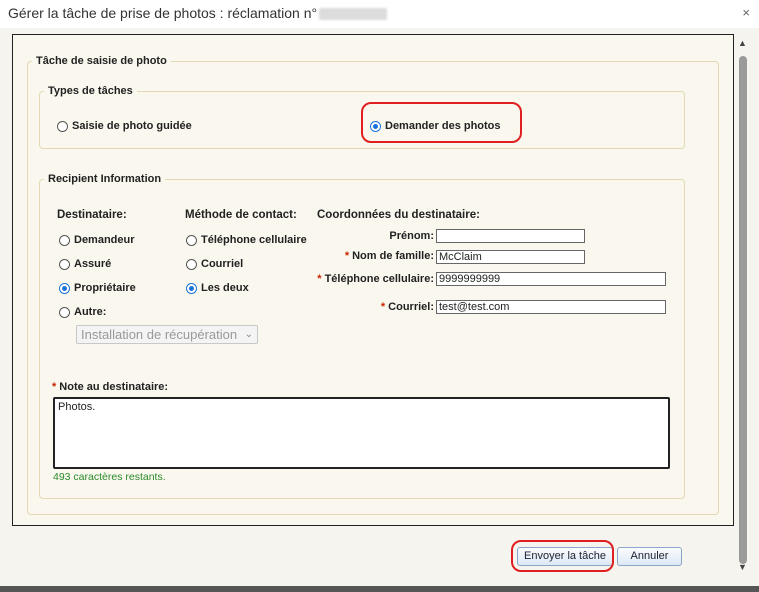 The width and height of the screenshot is (759, 592). What do you see at coordinates (222, 264) in the screenshot?
I see `radio-label: Courriel` at bounding box center [222, 264].